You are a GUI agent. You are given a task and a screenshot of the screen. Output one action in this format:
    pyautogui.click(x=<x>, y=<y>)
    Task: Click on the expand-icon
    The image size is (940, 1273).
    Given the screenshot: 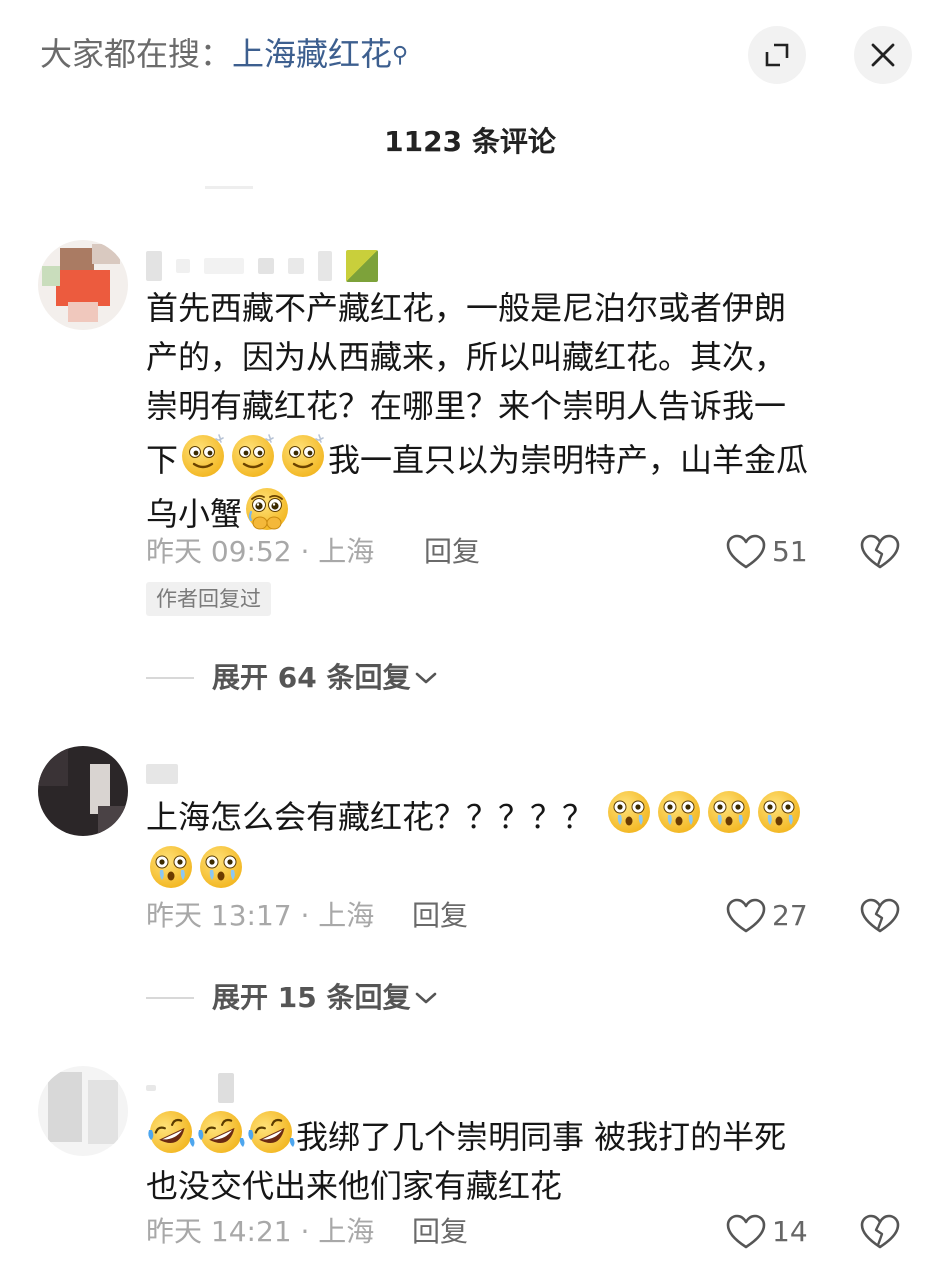 What is the action you would take?
    pyautogui.click(x=777, y=55)
    